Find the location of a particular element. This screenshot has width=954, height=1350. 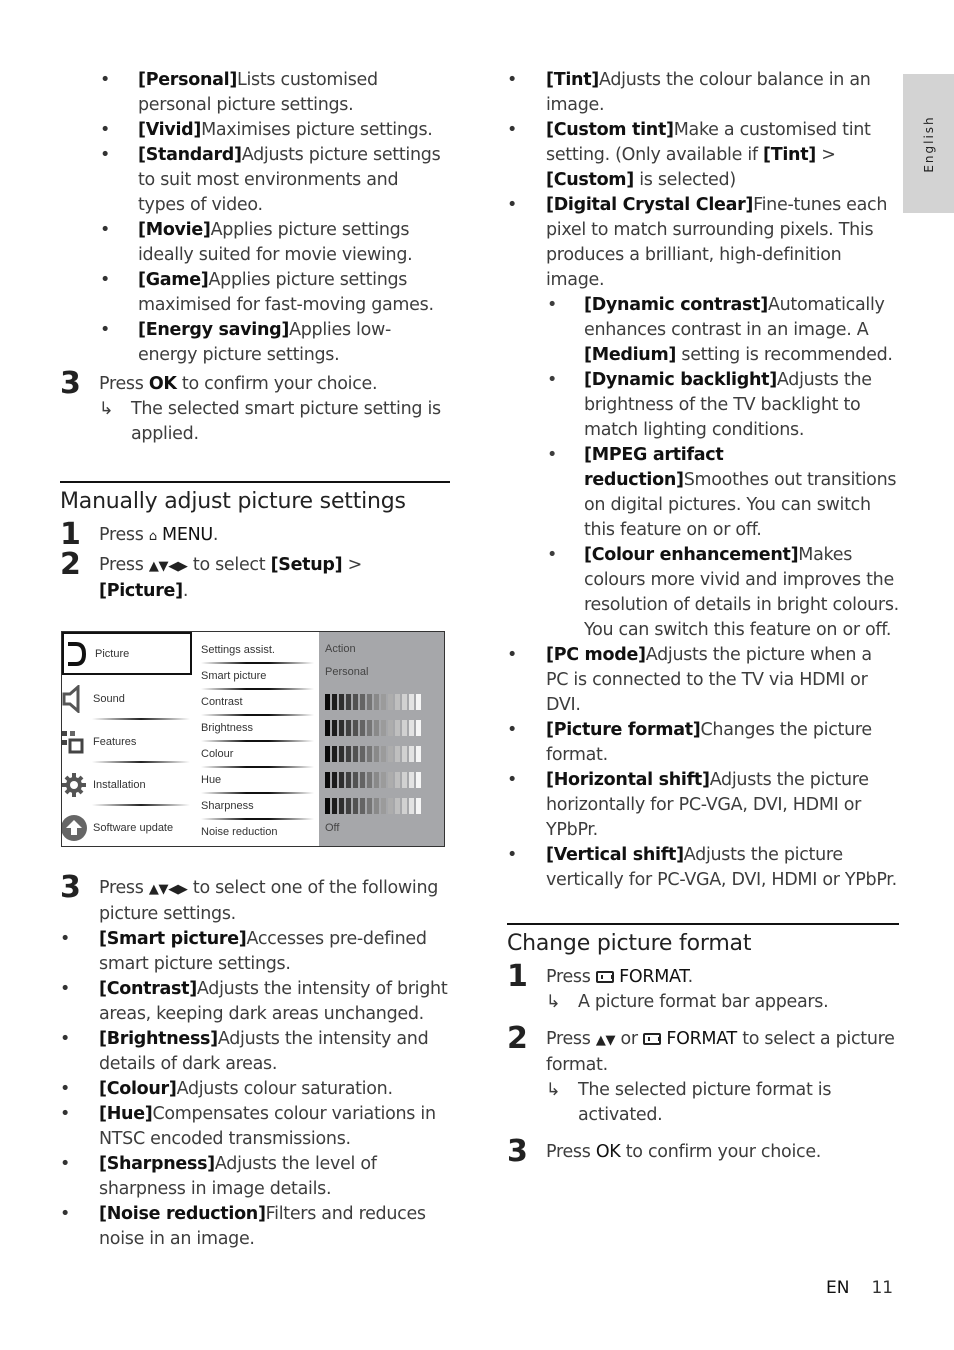

submenu-item-brightness: Brightness is located at coordinates (227, 728).